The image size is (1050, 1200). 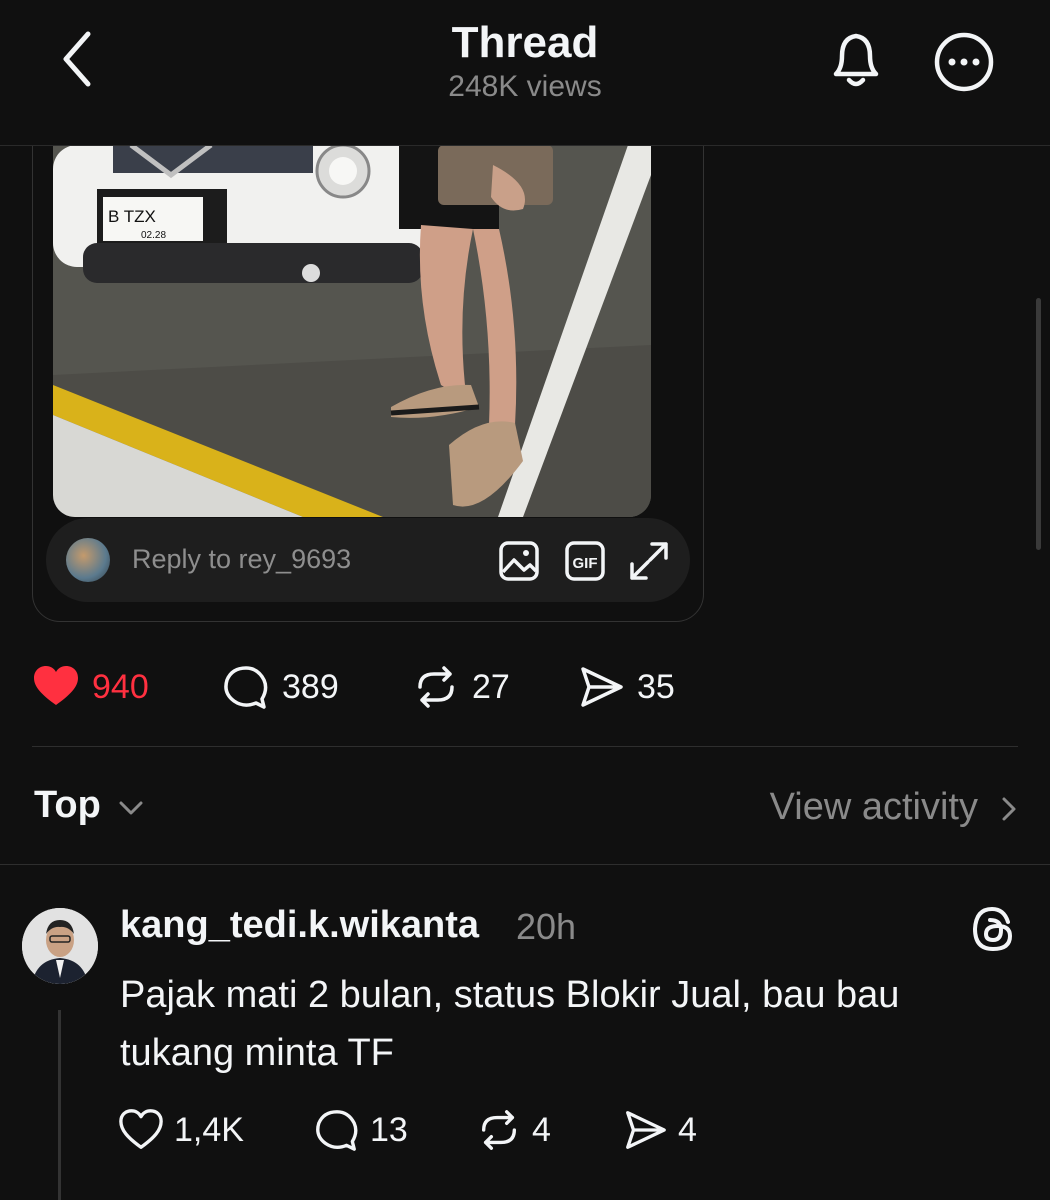 What do you see at coordinates (67, 805) in the screenshot?
I see `sort-dropdown: Top` at bounding box center [67, 805].